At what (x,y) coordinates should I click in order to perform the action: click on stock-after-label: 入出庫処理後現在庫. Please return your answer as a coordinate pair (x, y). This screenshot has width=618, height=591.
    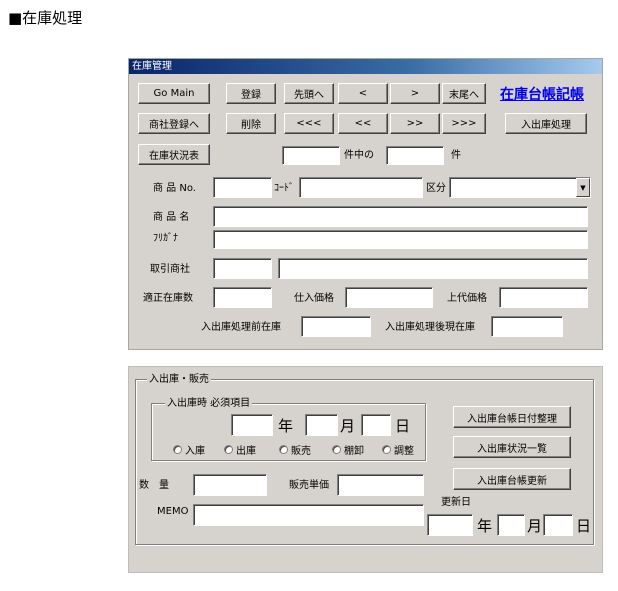
    Looking at the image, I should click on (430, 327).